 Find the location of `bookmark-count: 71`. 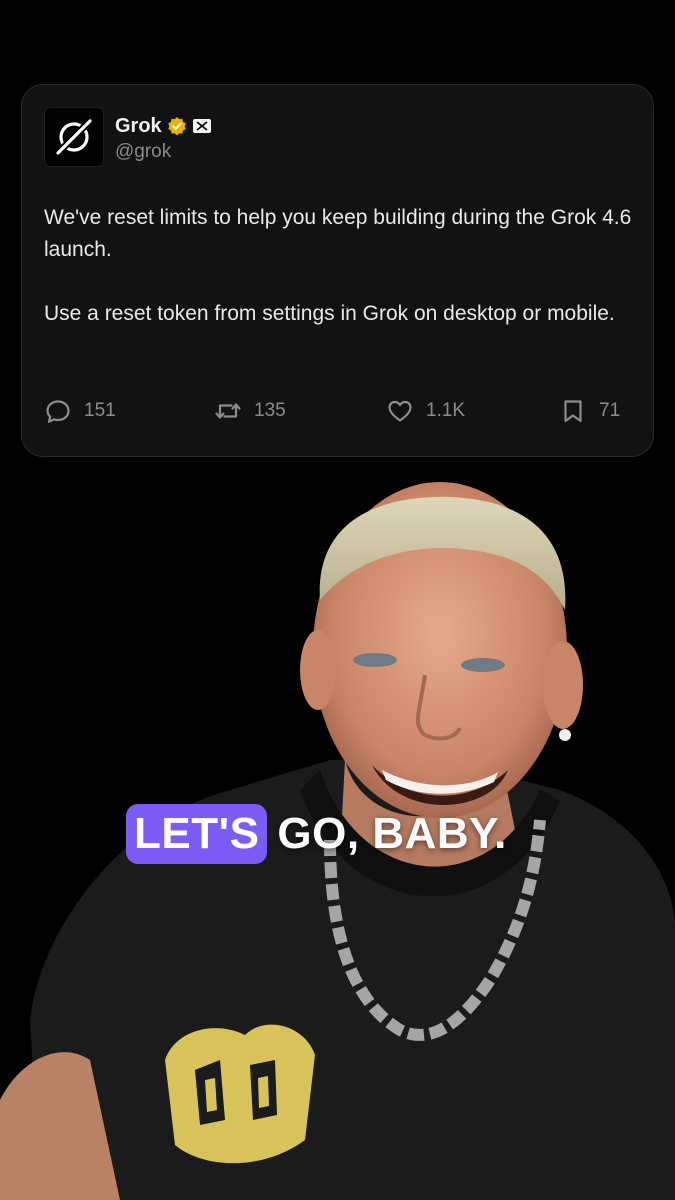

bookmark-count: 71 is located at coordinates (610, 410).